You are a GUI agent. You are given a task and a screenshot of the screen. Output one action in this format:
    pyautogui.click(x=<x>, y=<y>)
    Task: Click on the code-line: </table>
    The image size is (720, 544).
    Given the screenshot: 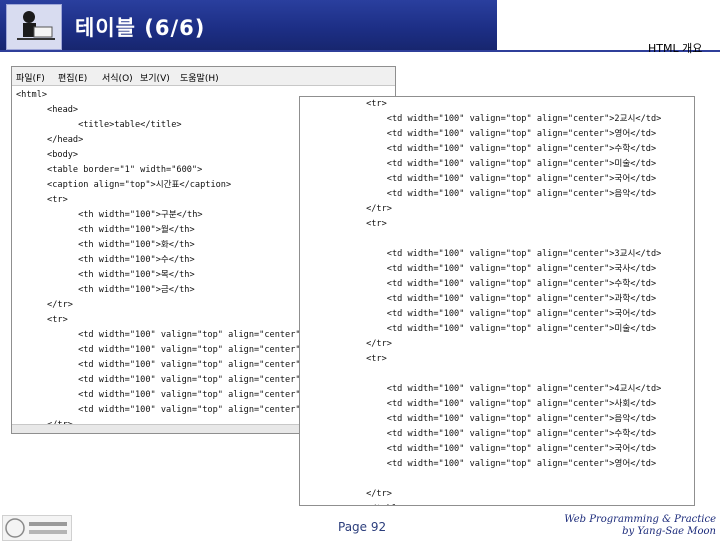 What is the action you would take?
    pyautogui.click(x=482, y=503)
    